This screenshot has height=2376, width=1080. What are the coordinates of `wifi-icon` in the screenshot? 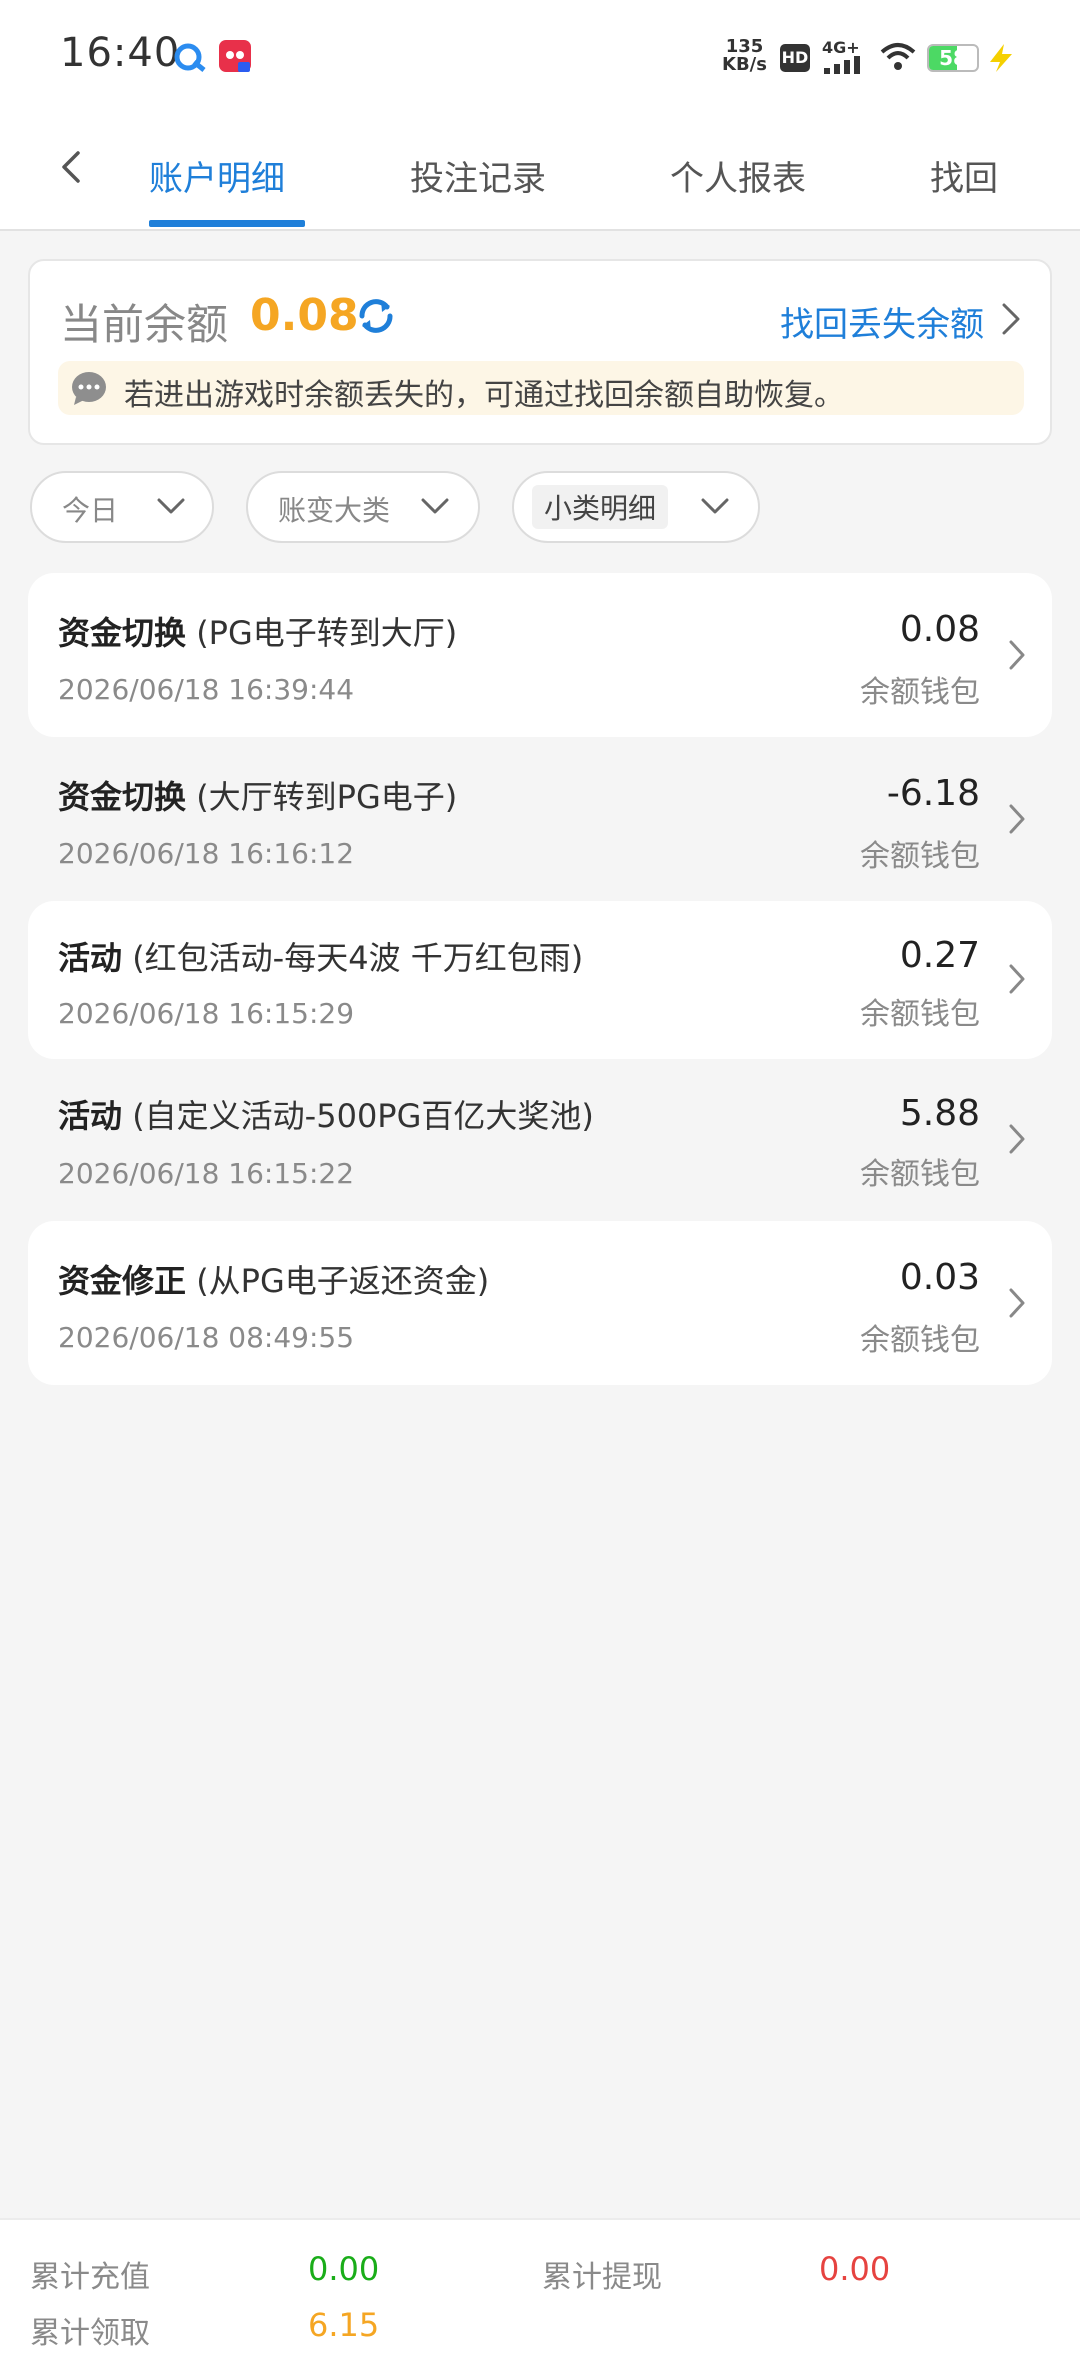 It's located at (898, 56).